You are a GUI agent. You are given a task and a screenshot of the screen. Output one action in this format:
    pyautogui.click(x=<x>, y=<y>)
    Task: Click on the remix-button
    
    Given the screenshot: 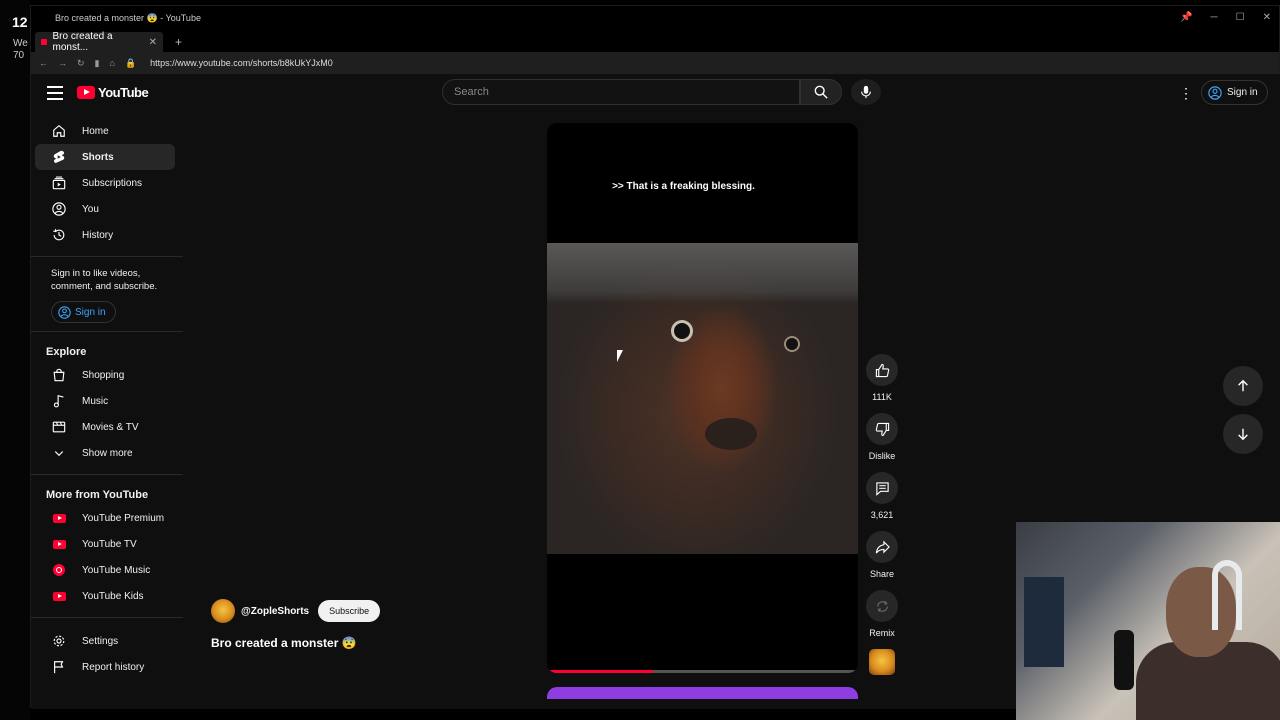 What is the action you would take?
    pyautogui.click(x=882, y=606)
    